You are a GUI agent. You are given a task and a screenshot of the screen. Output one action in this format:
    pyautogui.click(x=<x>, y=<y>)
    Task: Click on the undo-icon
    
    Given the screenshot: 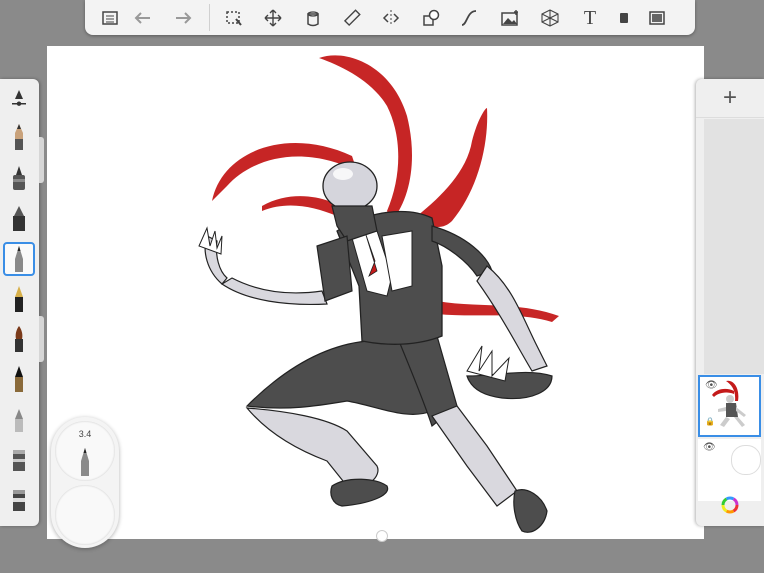 What is the action you would take?
    pyautogui.click(x=143, y=18)
    